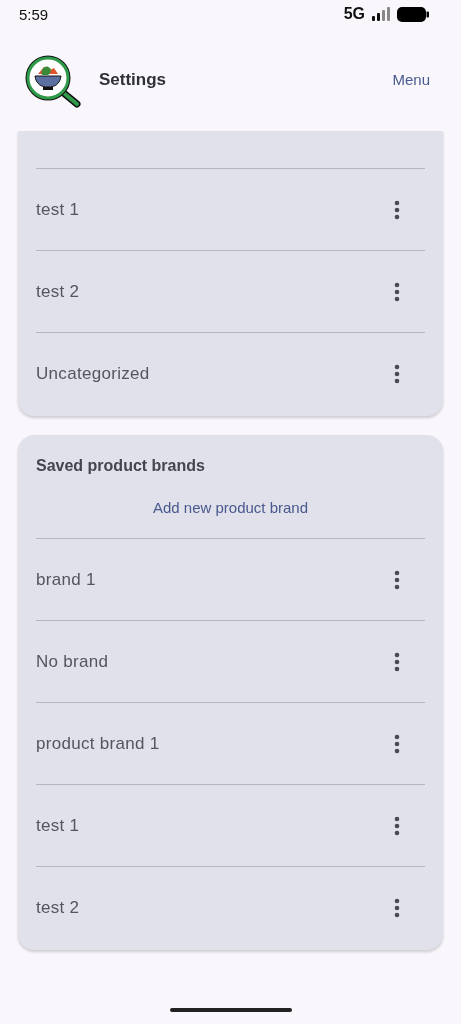  I want to click on brand-name: No brand, so click(72, 661).